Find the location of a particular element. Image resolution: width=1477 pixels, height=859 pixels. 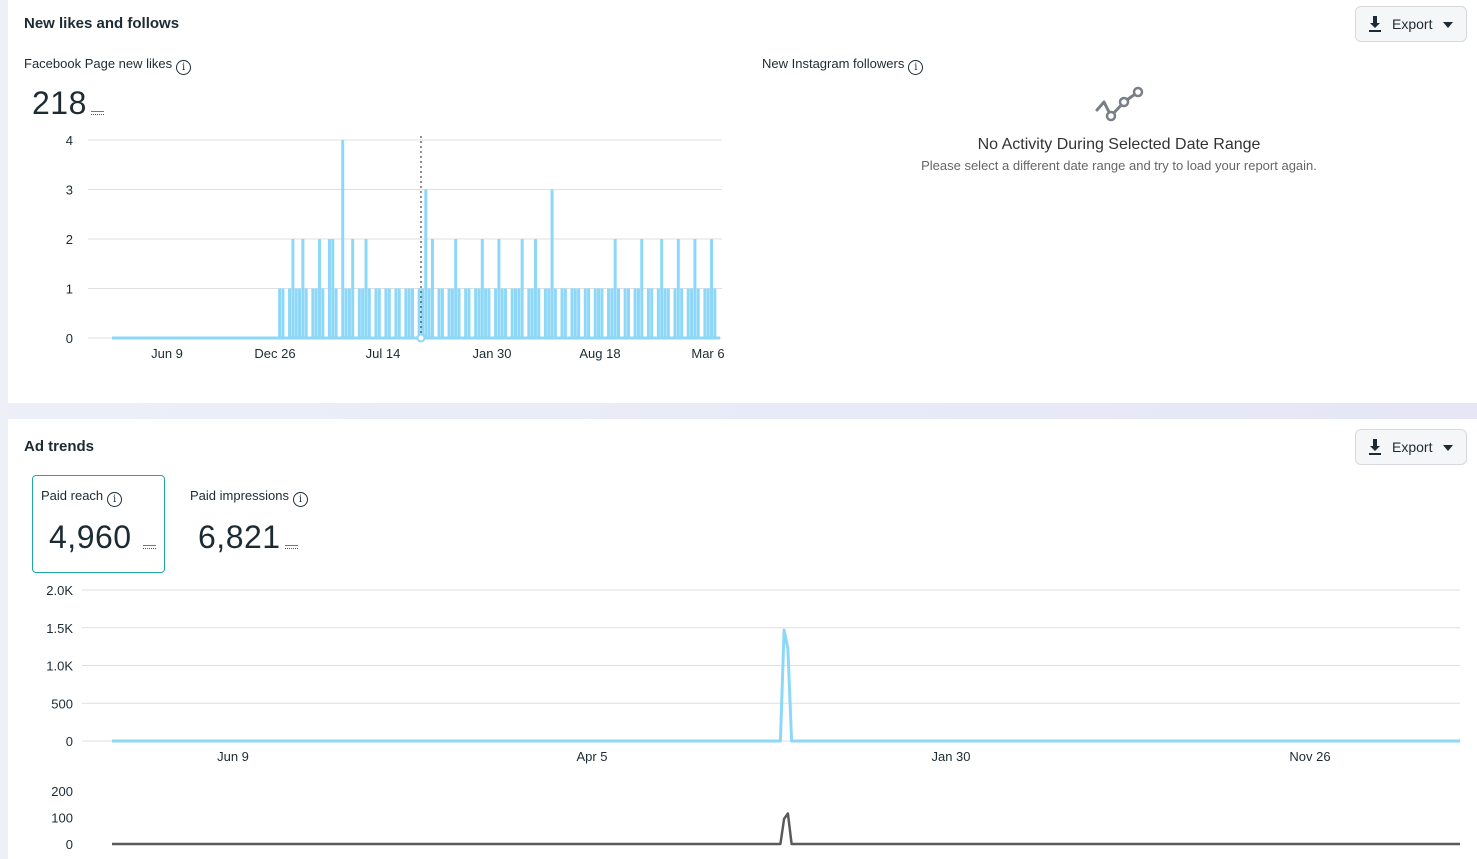

fb-likes-label: Facebook Page new likes i is located at coordinates (108, 65).